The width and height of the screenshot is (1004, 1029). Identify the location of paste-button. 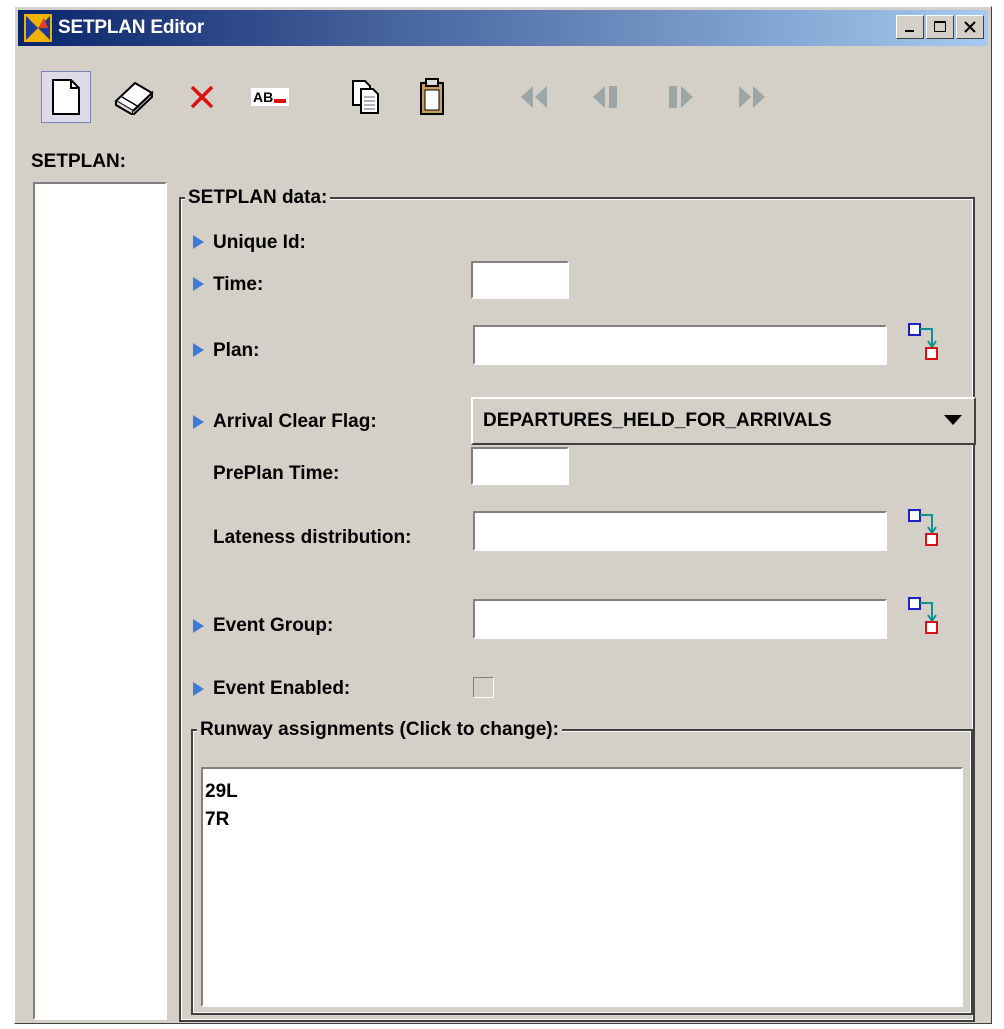
(432, 97).